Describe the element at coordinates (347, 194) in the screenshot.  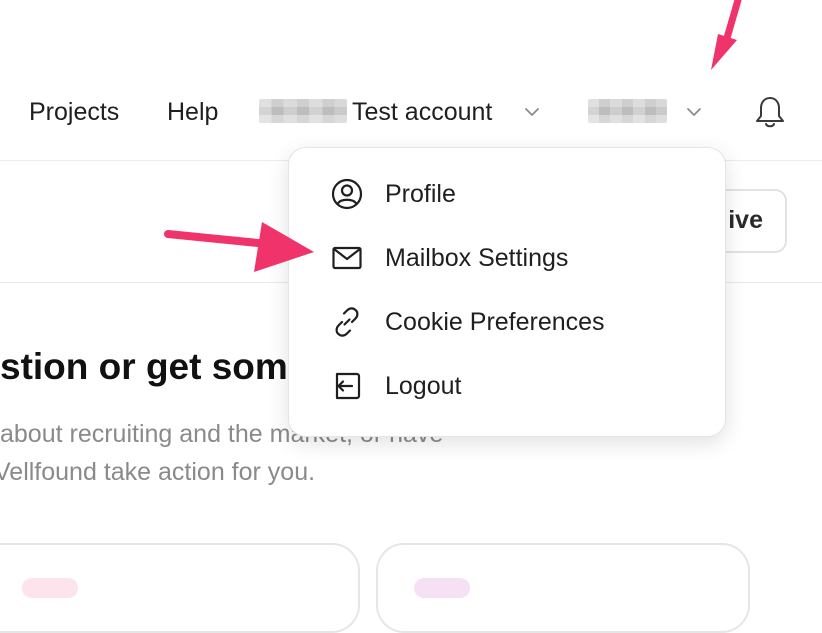
I see `user-circle-icon` at that location.